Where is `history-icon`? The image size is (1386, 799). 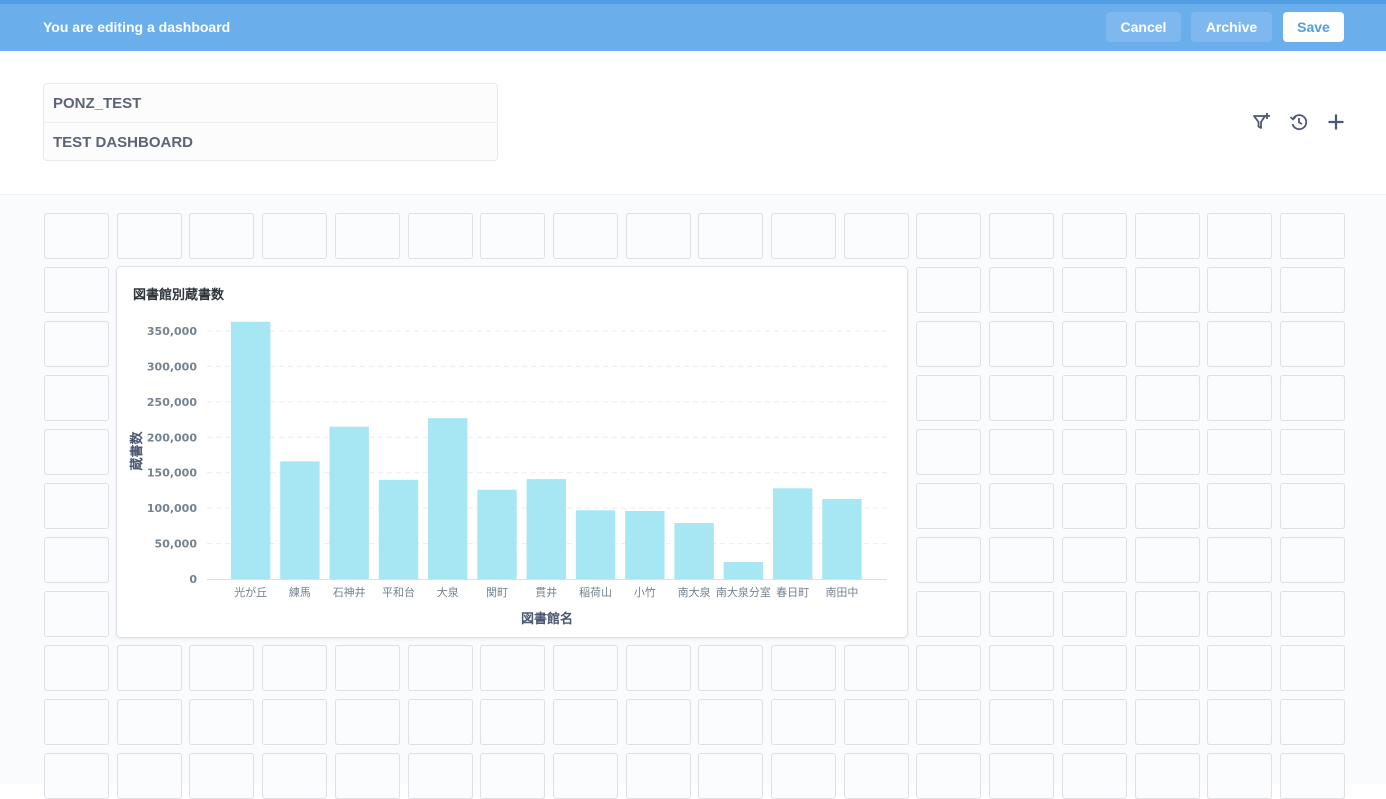
history-icon is located at coordinates (1299, 122).